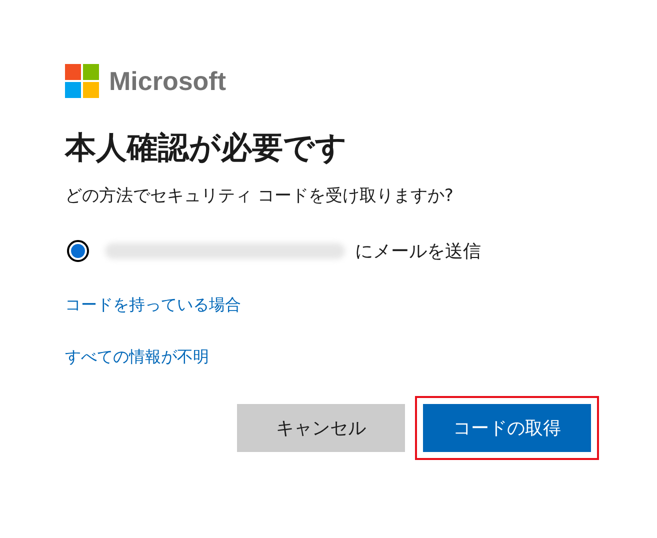 This screenshot has width=657, height=538. What do you see at coordinates (507, 428) in the screenshot?
I see `get-code-button: コードの取得` at bounding box center [507, 428].